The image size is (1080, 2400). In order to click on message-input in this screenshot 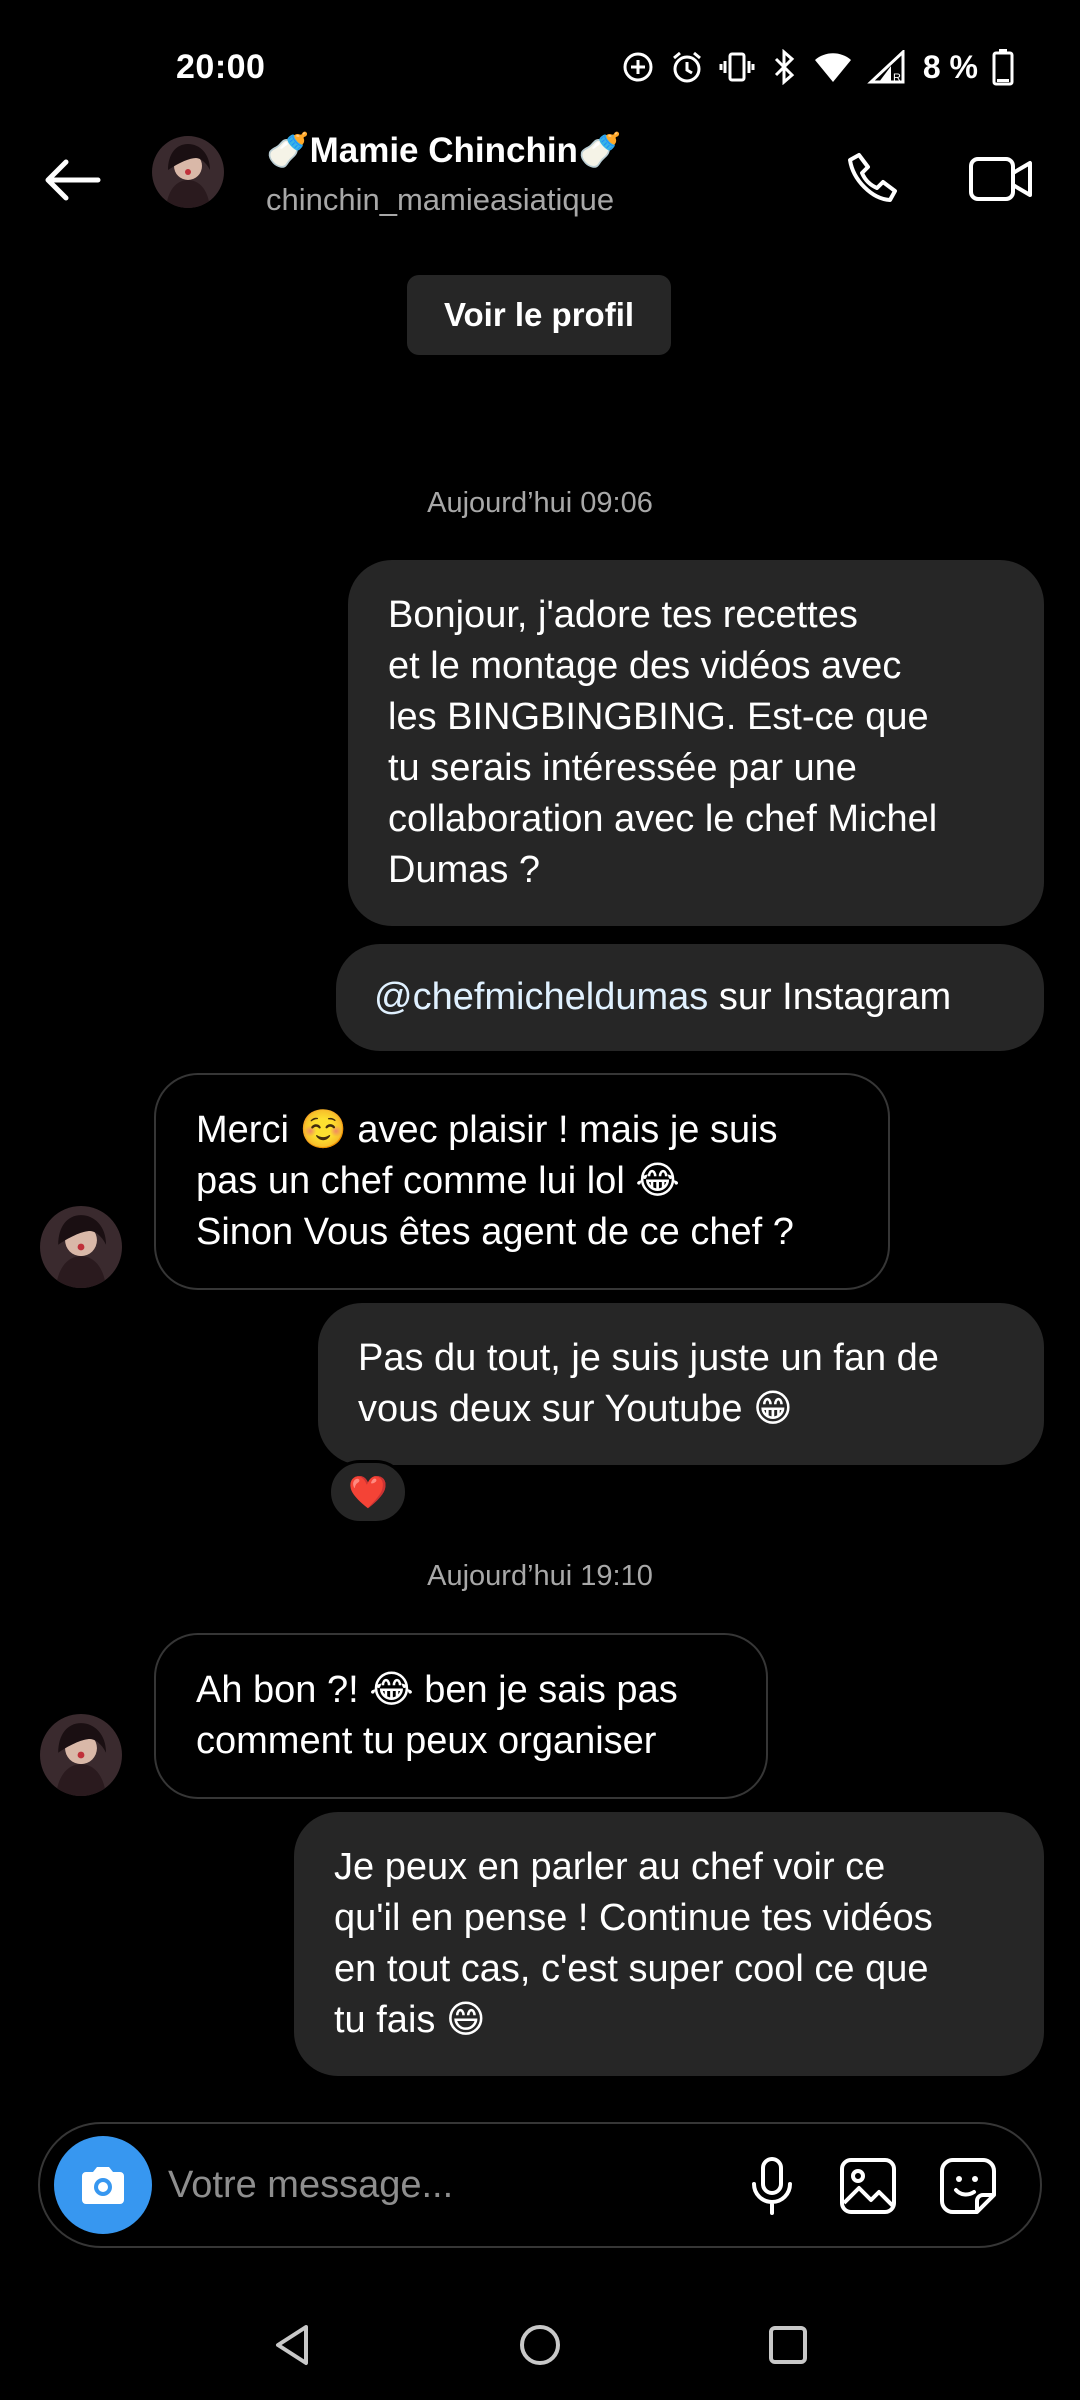, I will do `click(438, 2185)`.